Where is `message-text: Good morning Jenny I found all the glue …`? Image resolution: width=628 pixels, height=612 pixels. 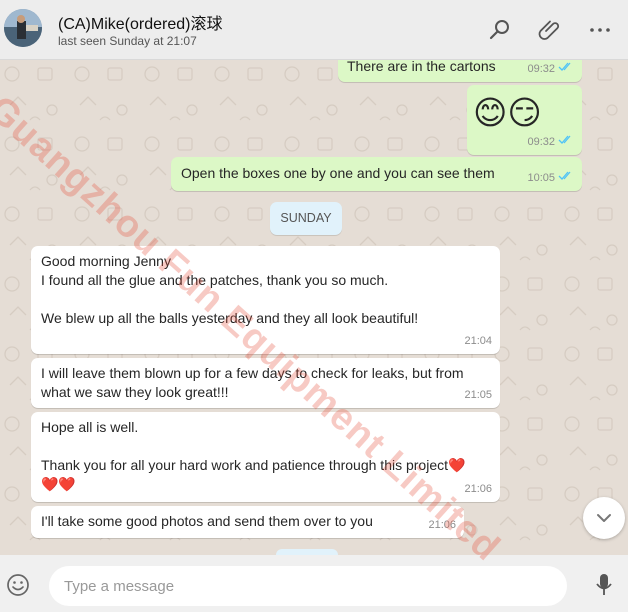 message-text: Good morning Jenny I found all the glue … is located at coordinates (230, 289).